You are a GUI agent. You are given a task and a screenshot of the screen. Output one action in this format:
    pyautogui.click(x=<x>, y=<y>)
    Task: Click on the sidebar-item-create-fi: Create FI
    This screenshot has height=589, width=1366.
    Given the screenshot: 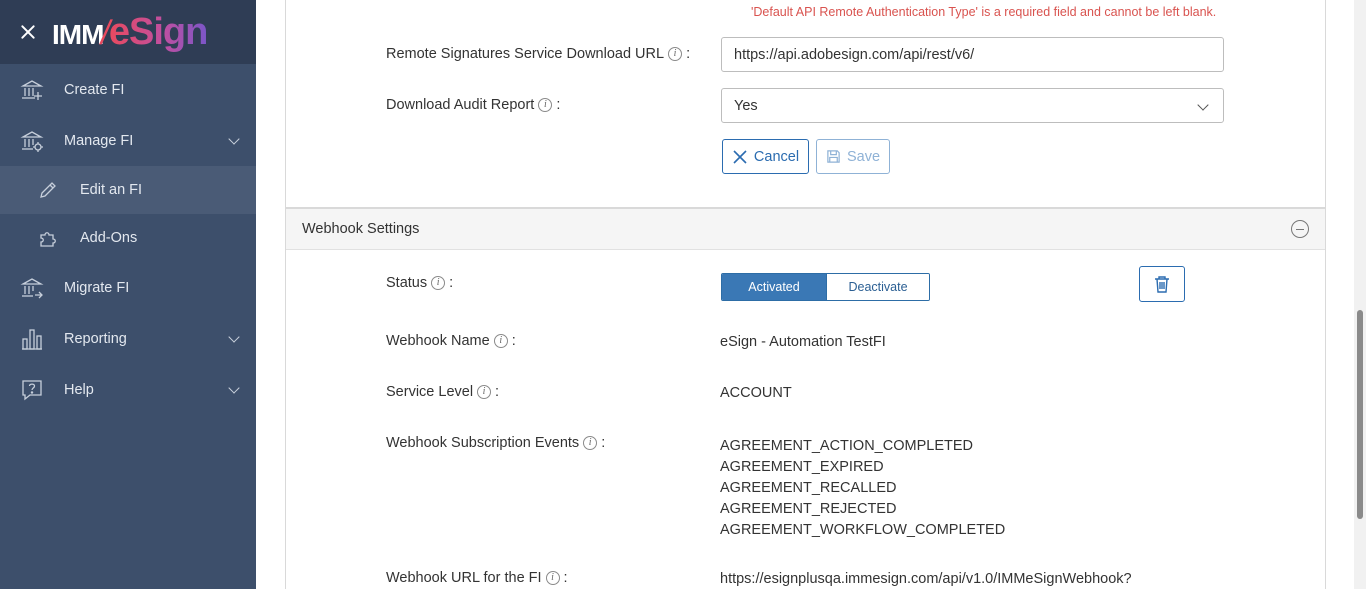 What is the action you would take?
    pyautogui.click(x=128, y=89)
    